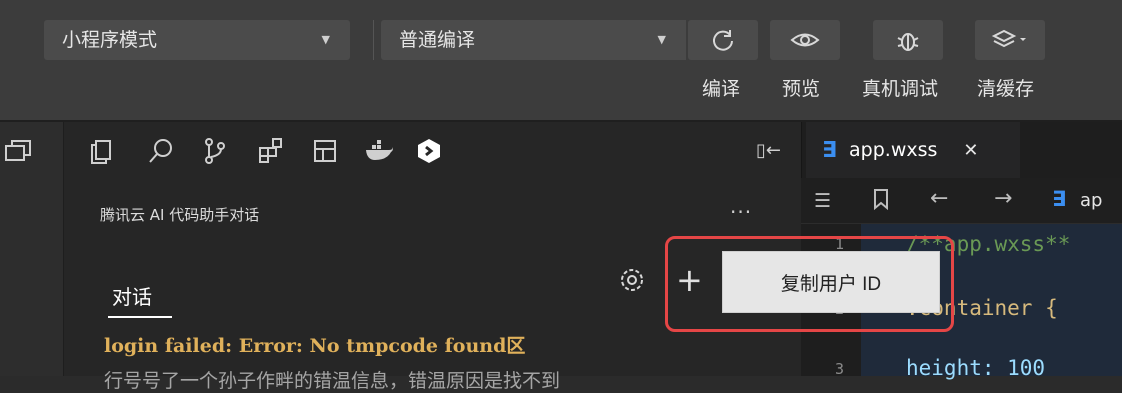 The image size is (1122, 393). Describe the element at coordinates (801, 89) in the screenshot. I see `preview-label: 预览` at that location.